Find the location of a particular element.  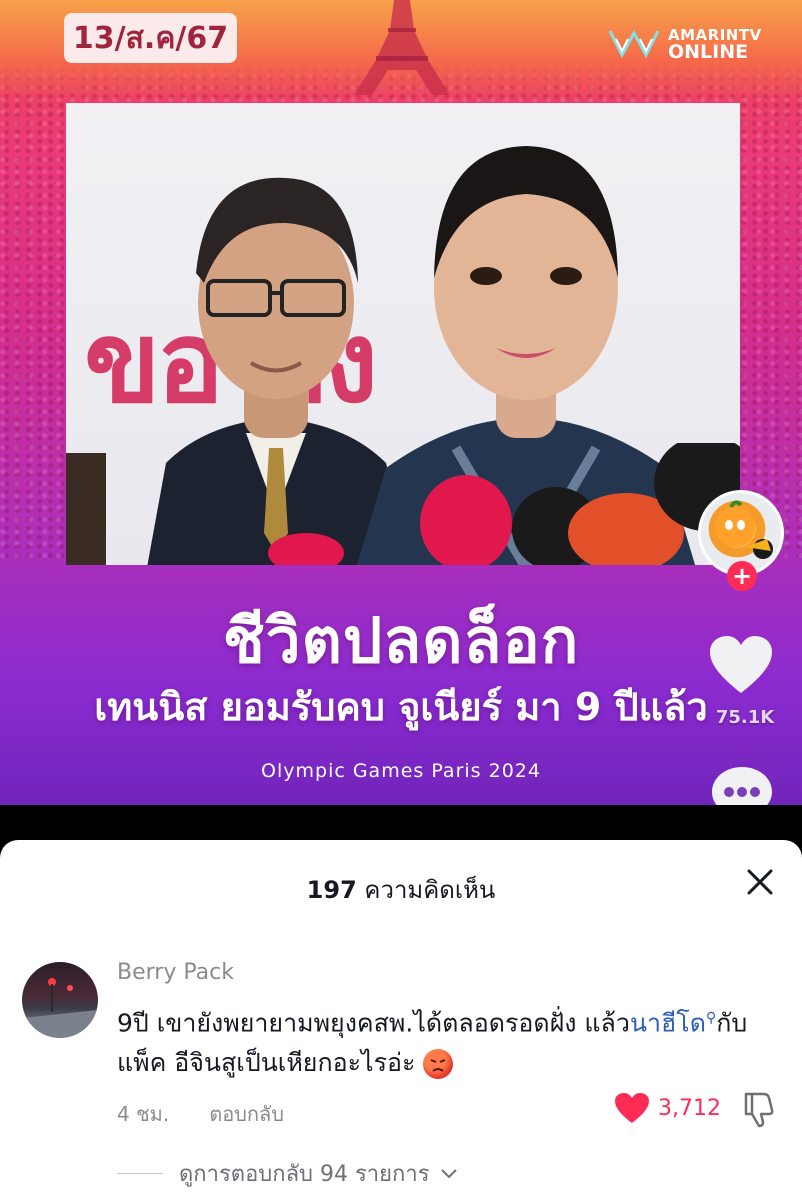

amarin-logo-icon is located at coordinates (634, 44).